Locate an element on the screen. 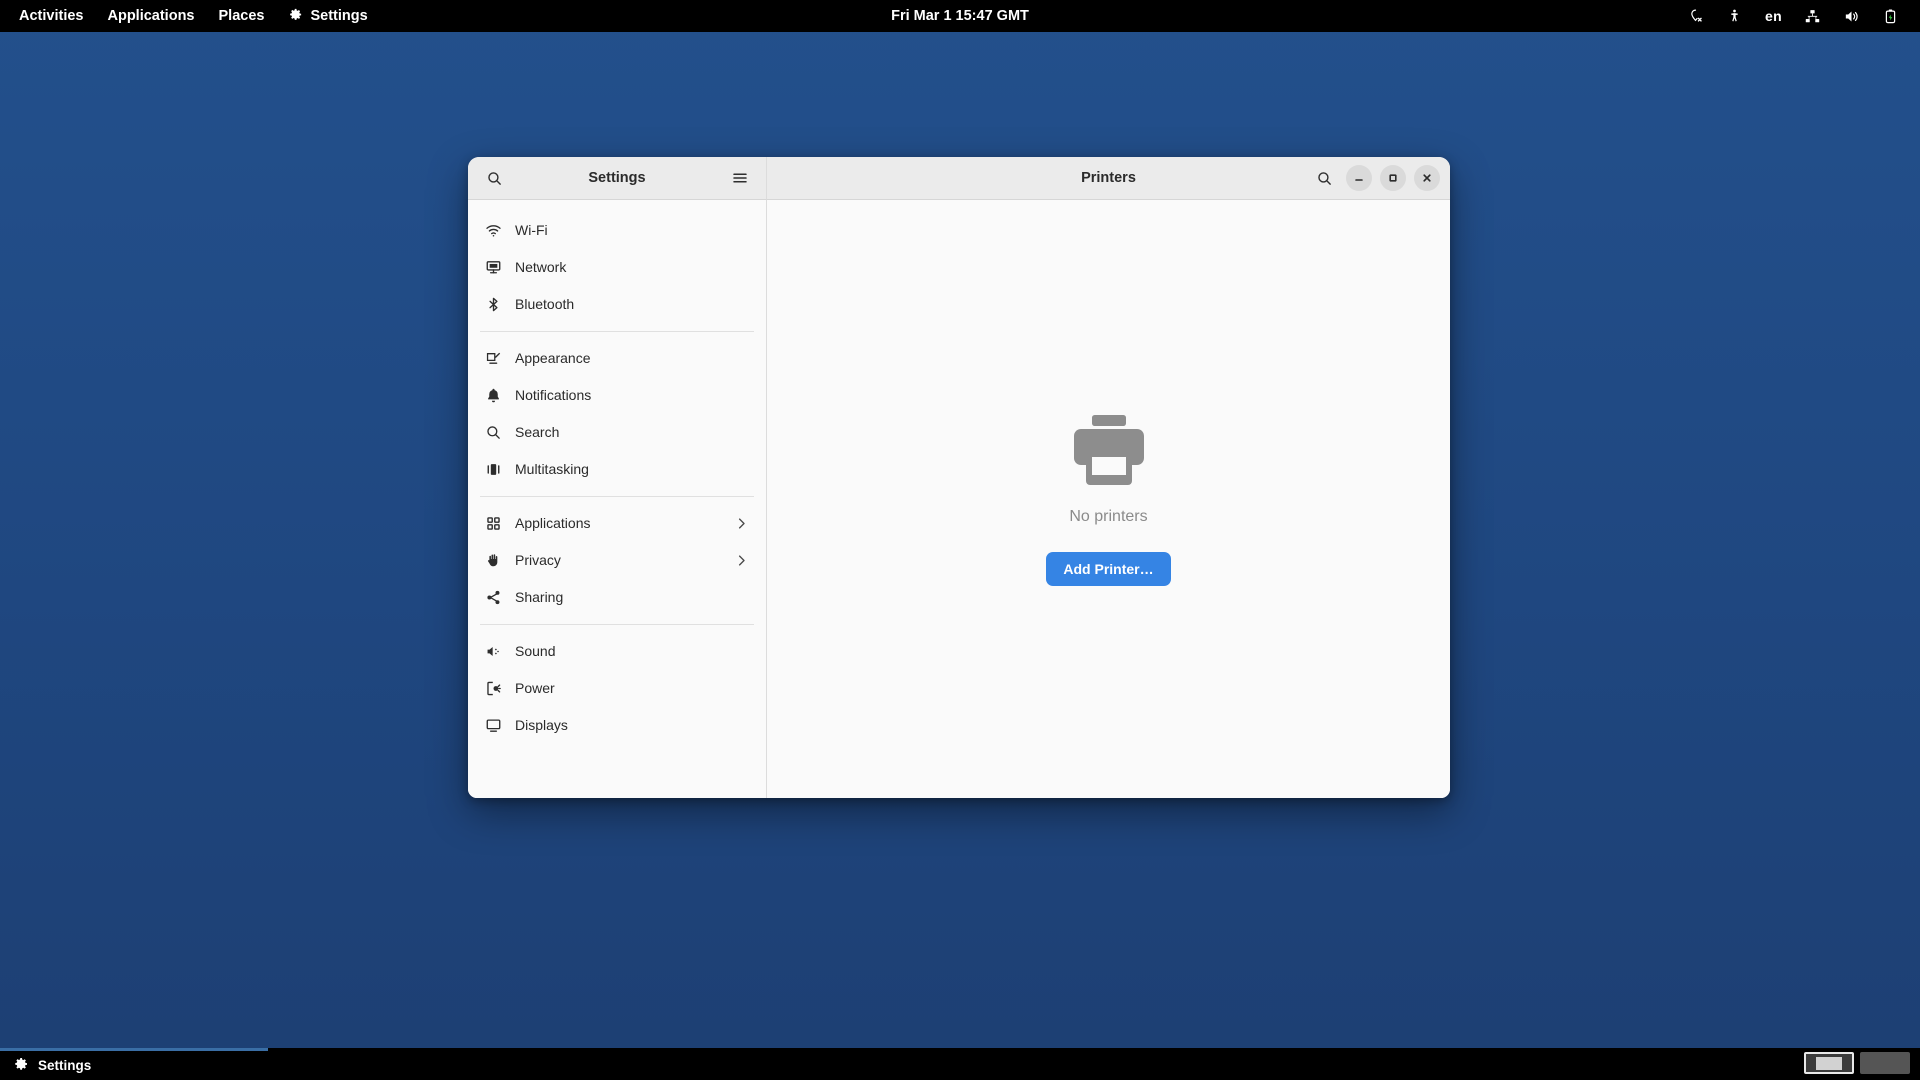 This screenshot has width=1920, height=1080. sidebar-item-appearance: Appearance is located at coordinates (617, 358).